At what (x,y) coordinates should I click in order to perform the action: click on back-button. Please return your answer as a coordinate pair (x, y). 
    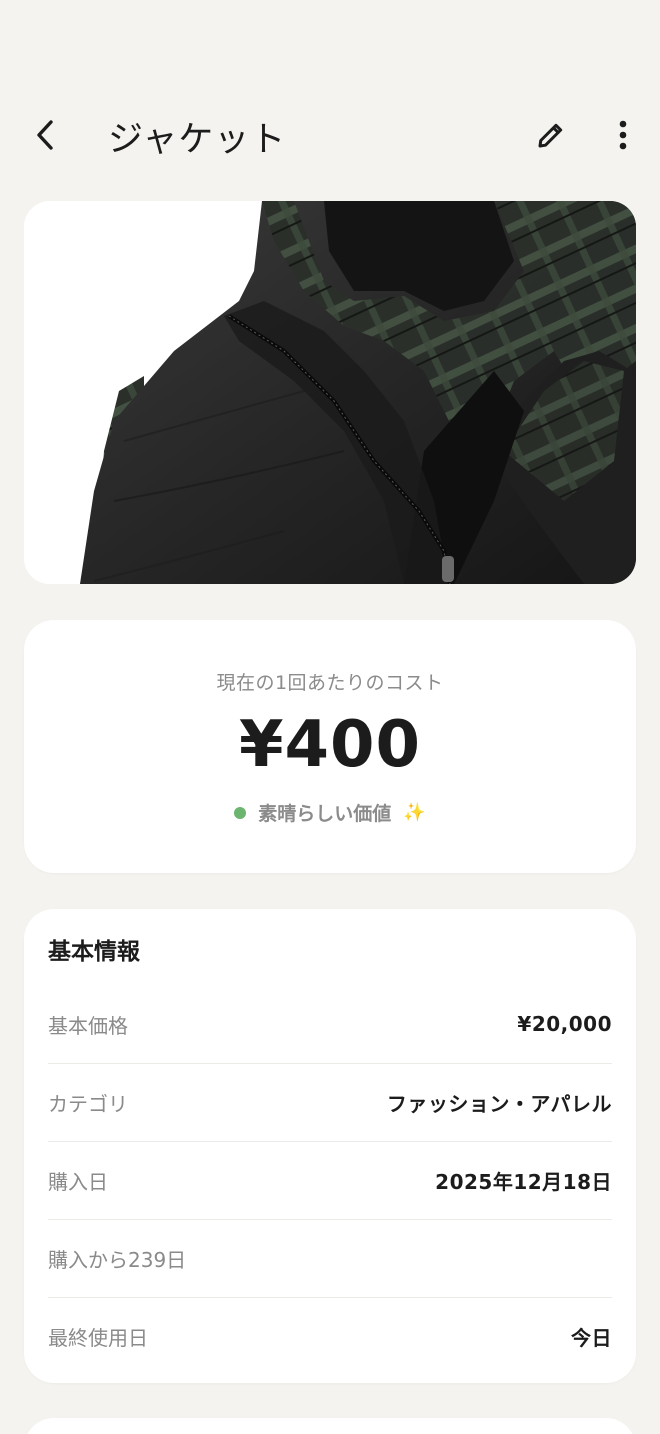
    Looking at the image, I should click on (45, 135).